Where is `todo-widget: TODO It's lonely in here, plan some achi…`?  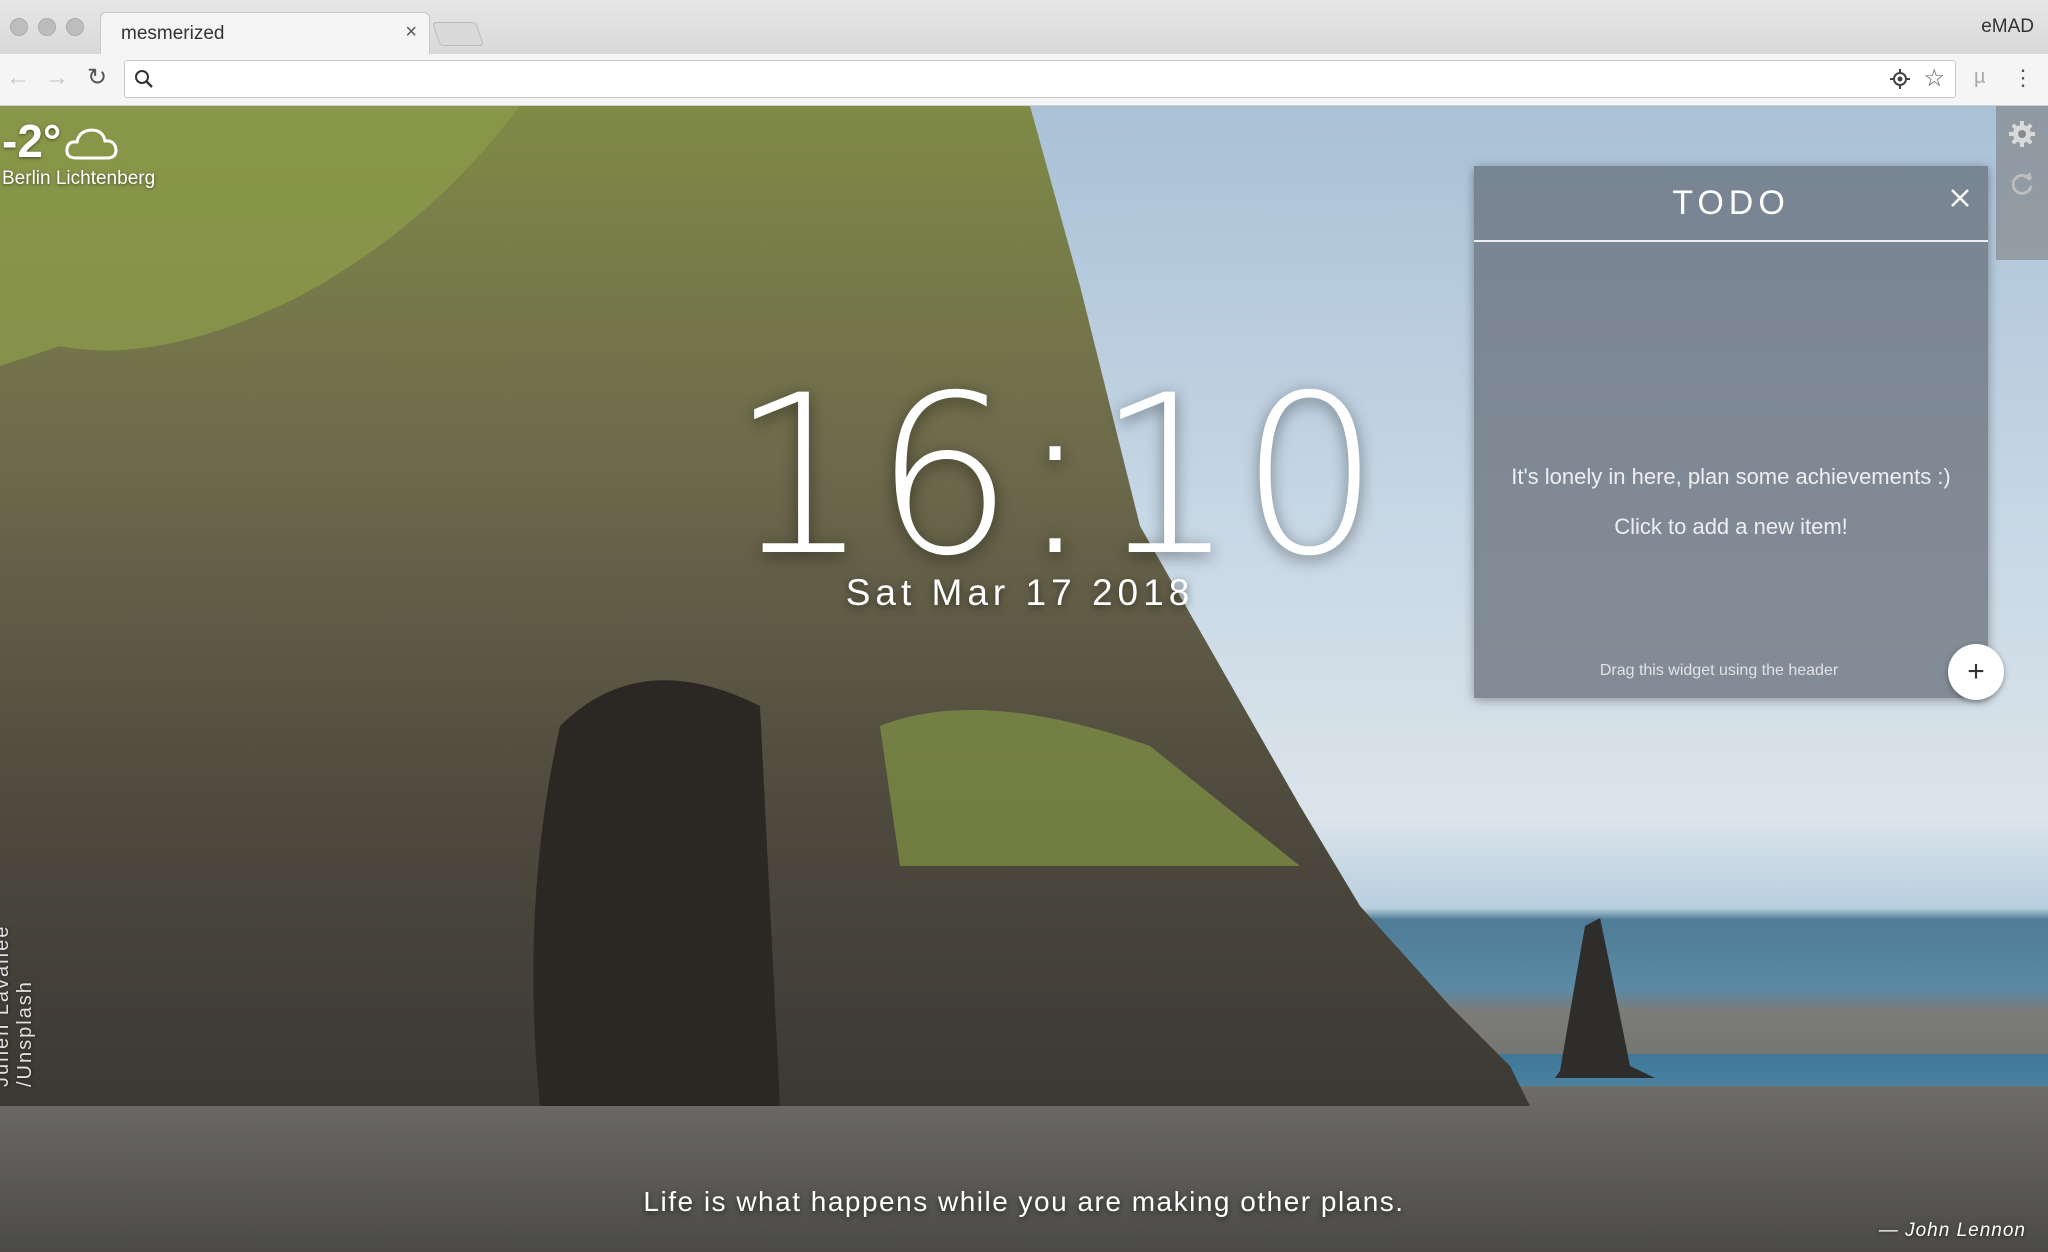 todo-widget: TODO It's lonely in here, plan some achi… is located at coordinates (1731, 432).